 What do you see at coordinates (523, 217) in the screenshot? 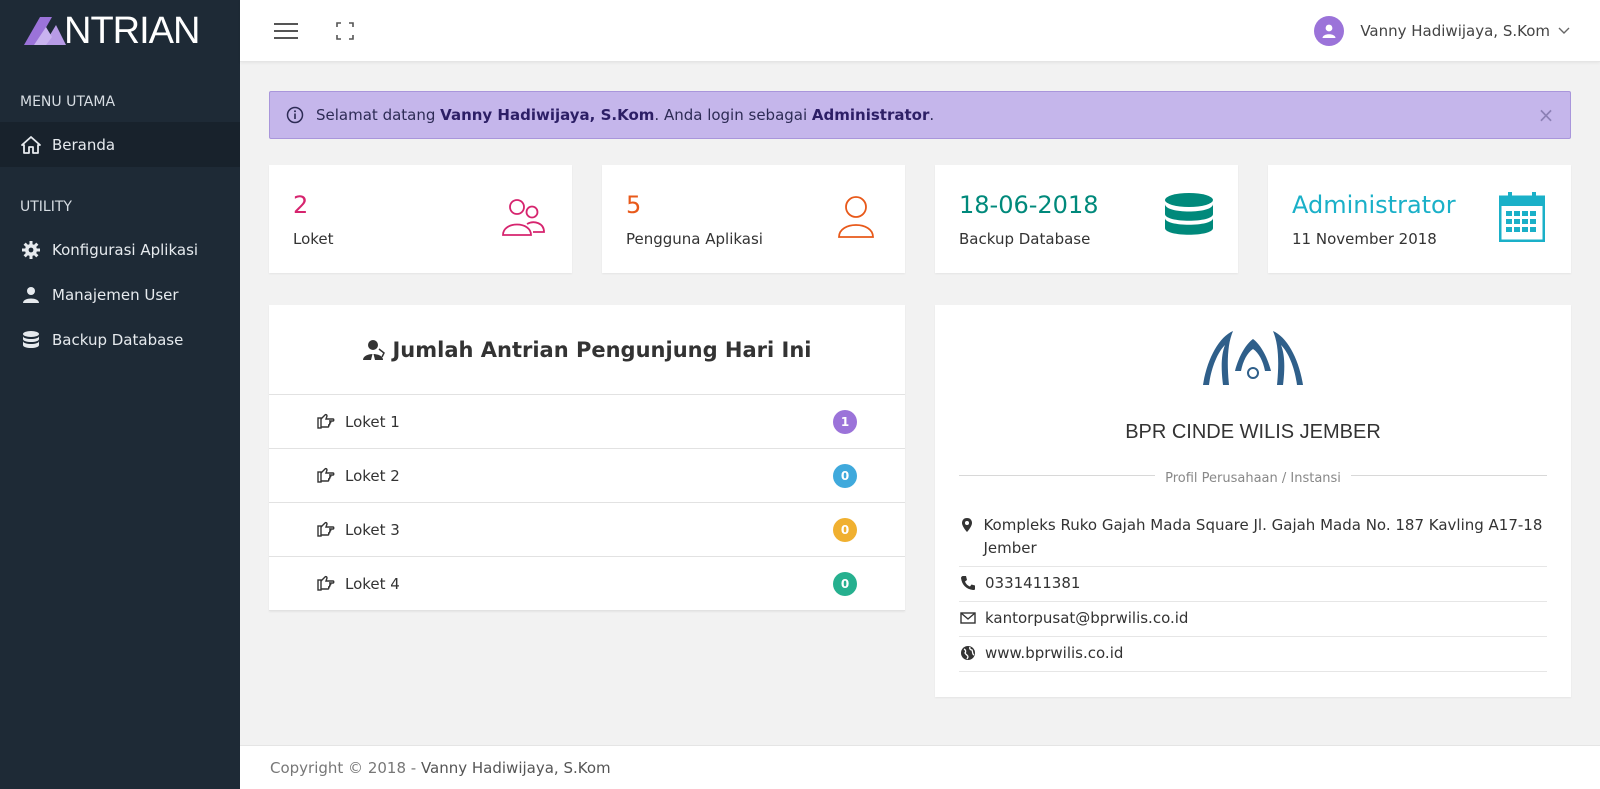
I see `users-icon` at bounding box center [523, 217].